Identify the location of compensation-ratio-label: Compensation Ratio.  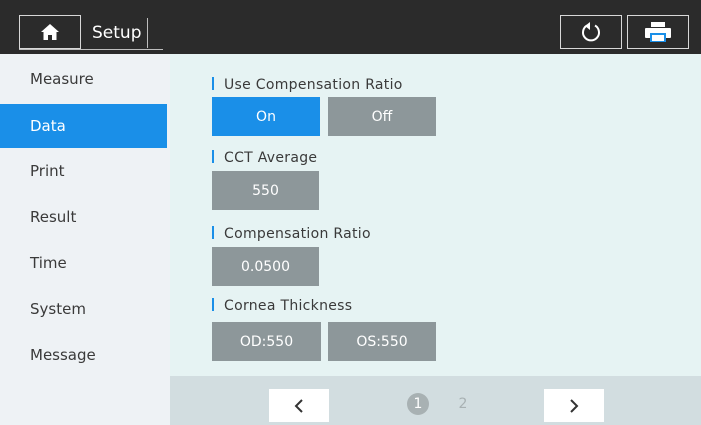
(291, 234).